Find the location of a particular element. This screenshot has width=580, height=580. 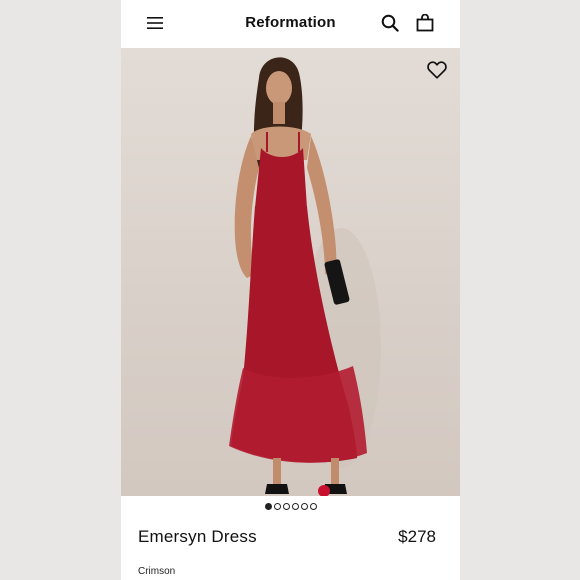

brand-logo: Reformation is located at coordinates (290, 22).